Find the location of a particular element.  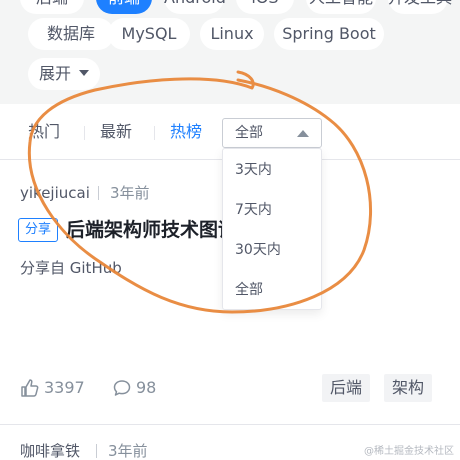

expand-label: 展开 is located at coordinates (54, 73).